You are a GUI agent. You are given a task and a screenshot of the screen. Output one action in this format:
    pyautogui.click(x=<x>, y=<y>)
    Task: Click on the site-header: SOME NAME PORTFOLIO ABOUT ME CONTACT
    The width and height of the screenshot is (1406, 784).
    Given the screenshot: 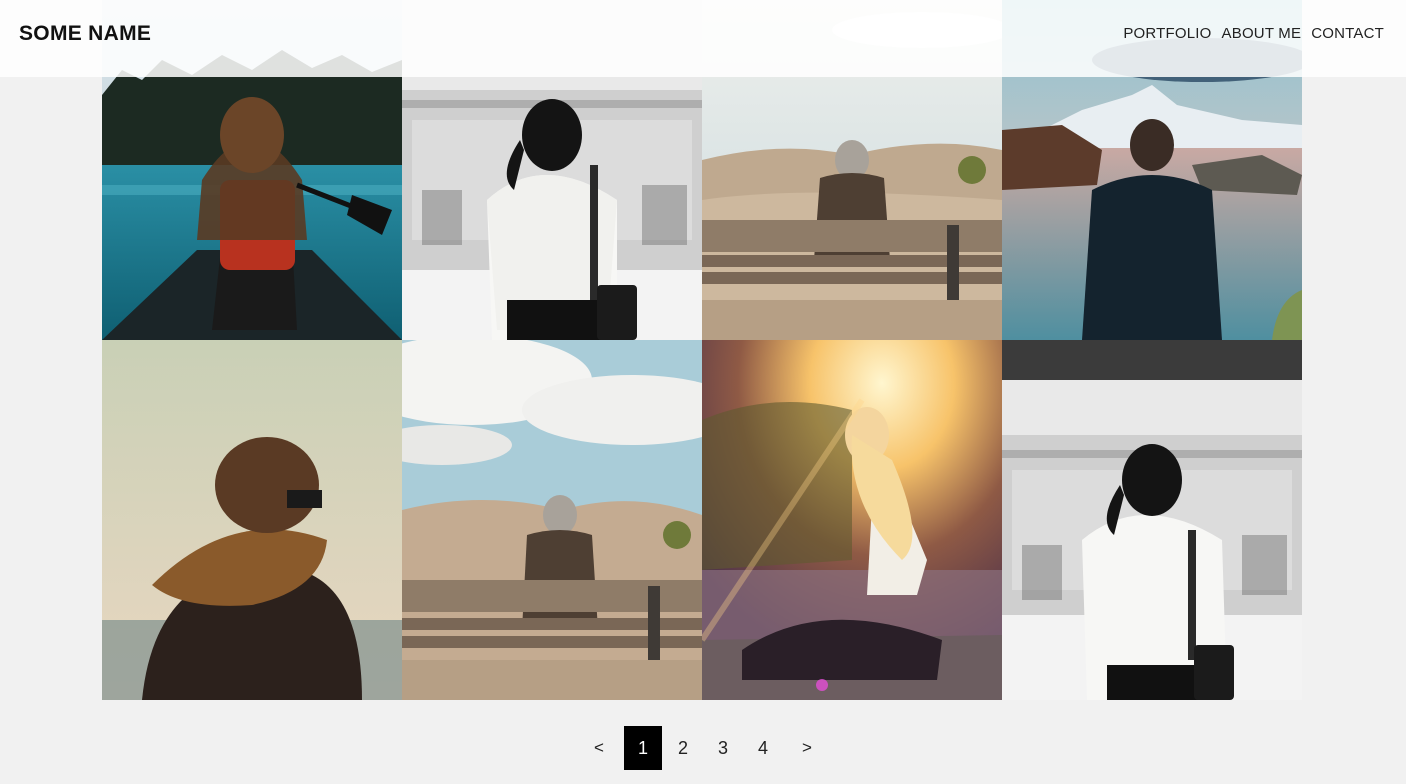 What is the action you would take?
    pyautogui.click(x=703, y=38)
    